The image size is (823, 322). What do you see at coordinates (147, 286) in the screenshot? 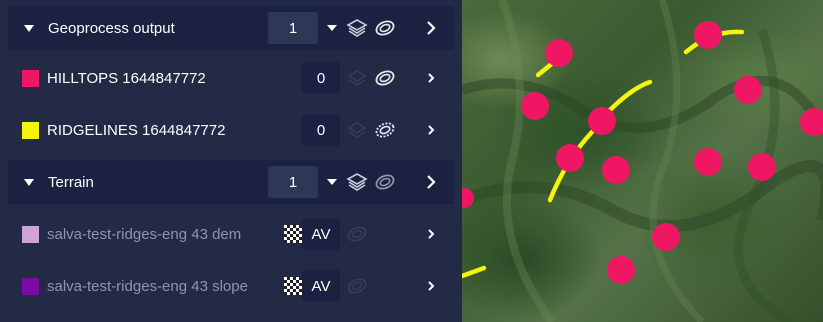
I see `layer-name: salva-test-ridges-eng 43 slope` at bounding box center [147, 286].